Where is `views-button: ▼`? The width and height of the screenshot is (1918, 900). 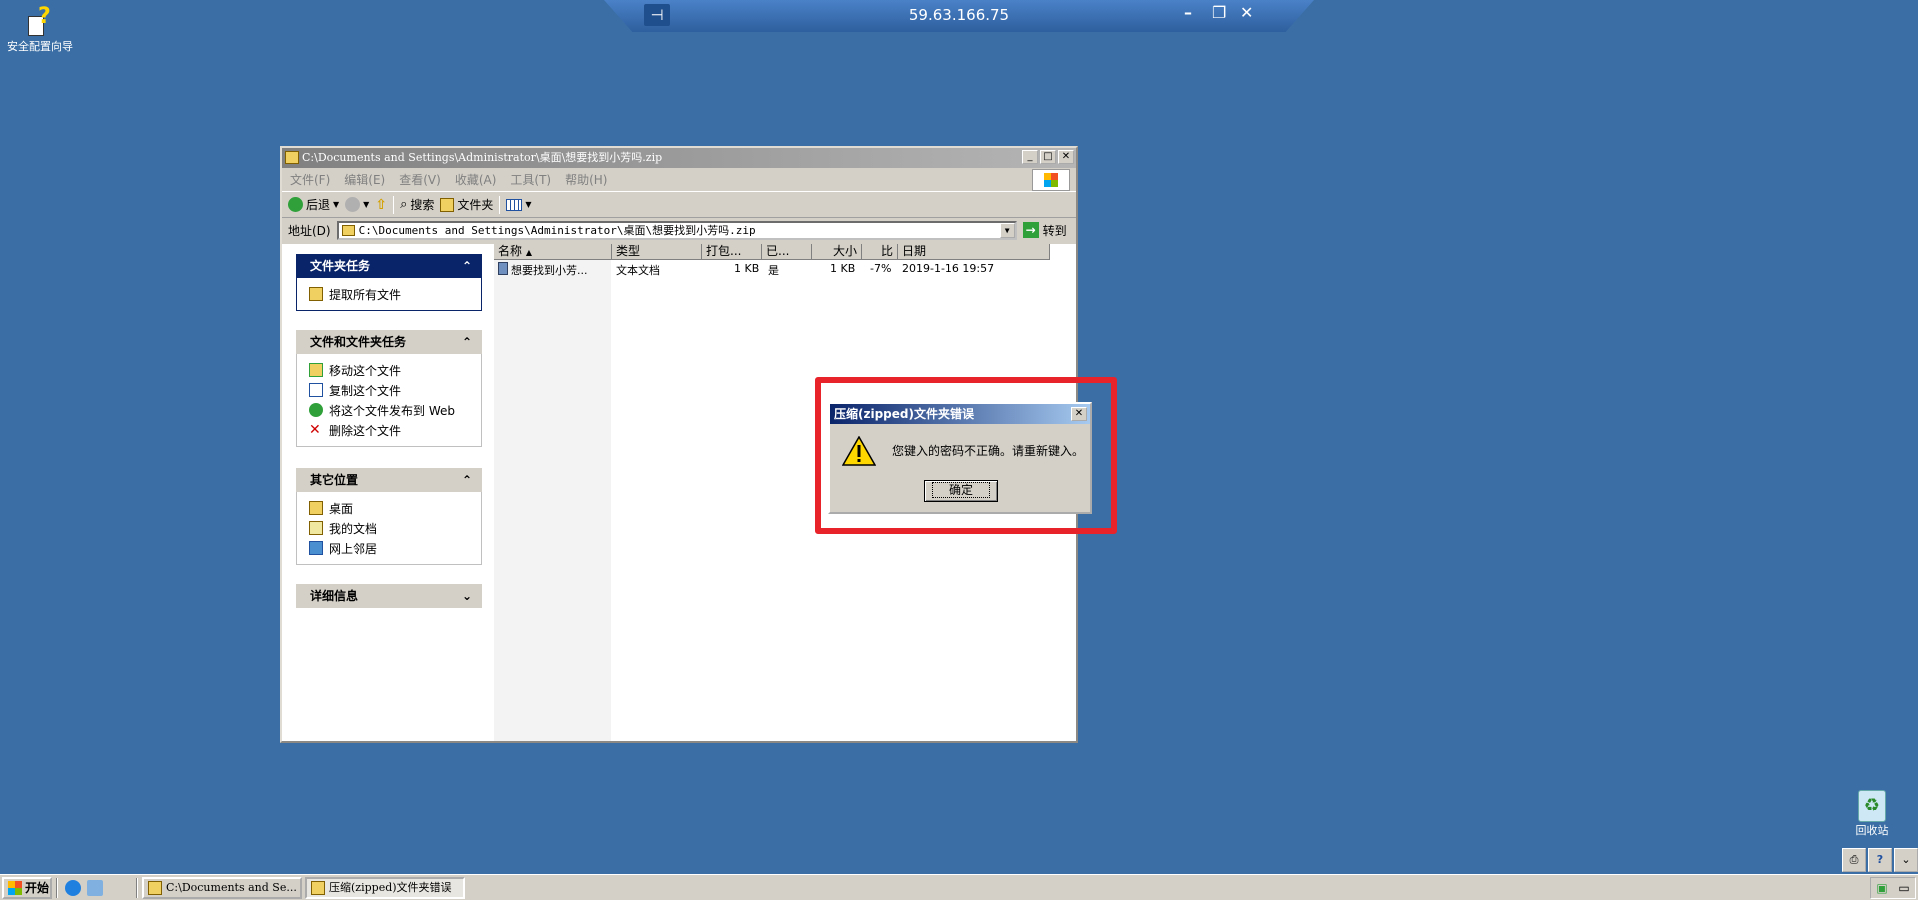 views-button: ▼ is located at coordinates (519, 204).